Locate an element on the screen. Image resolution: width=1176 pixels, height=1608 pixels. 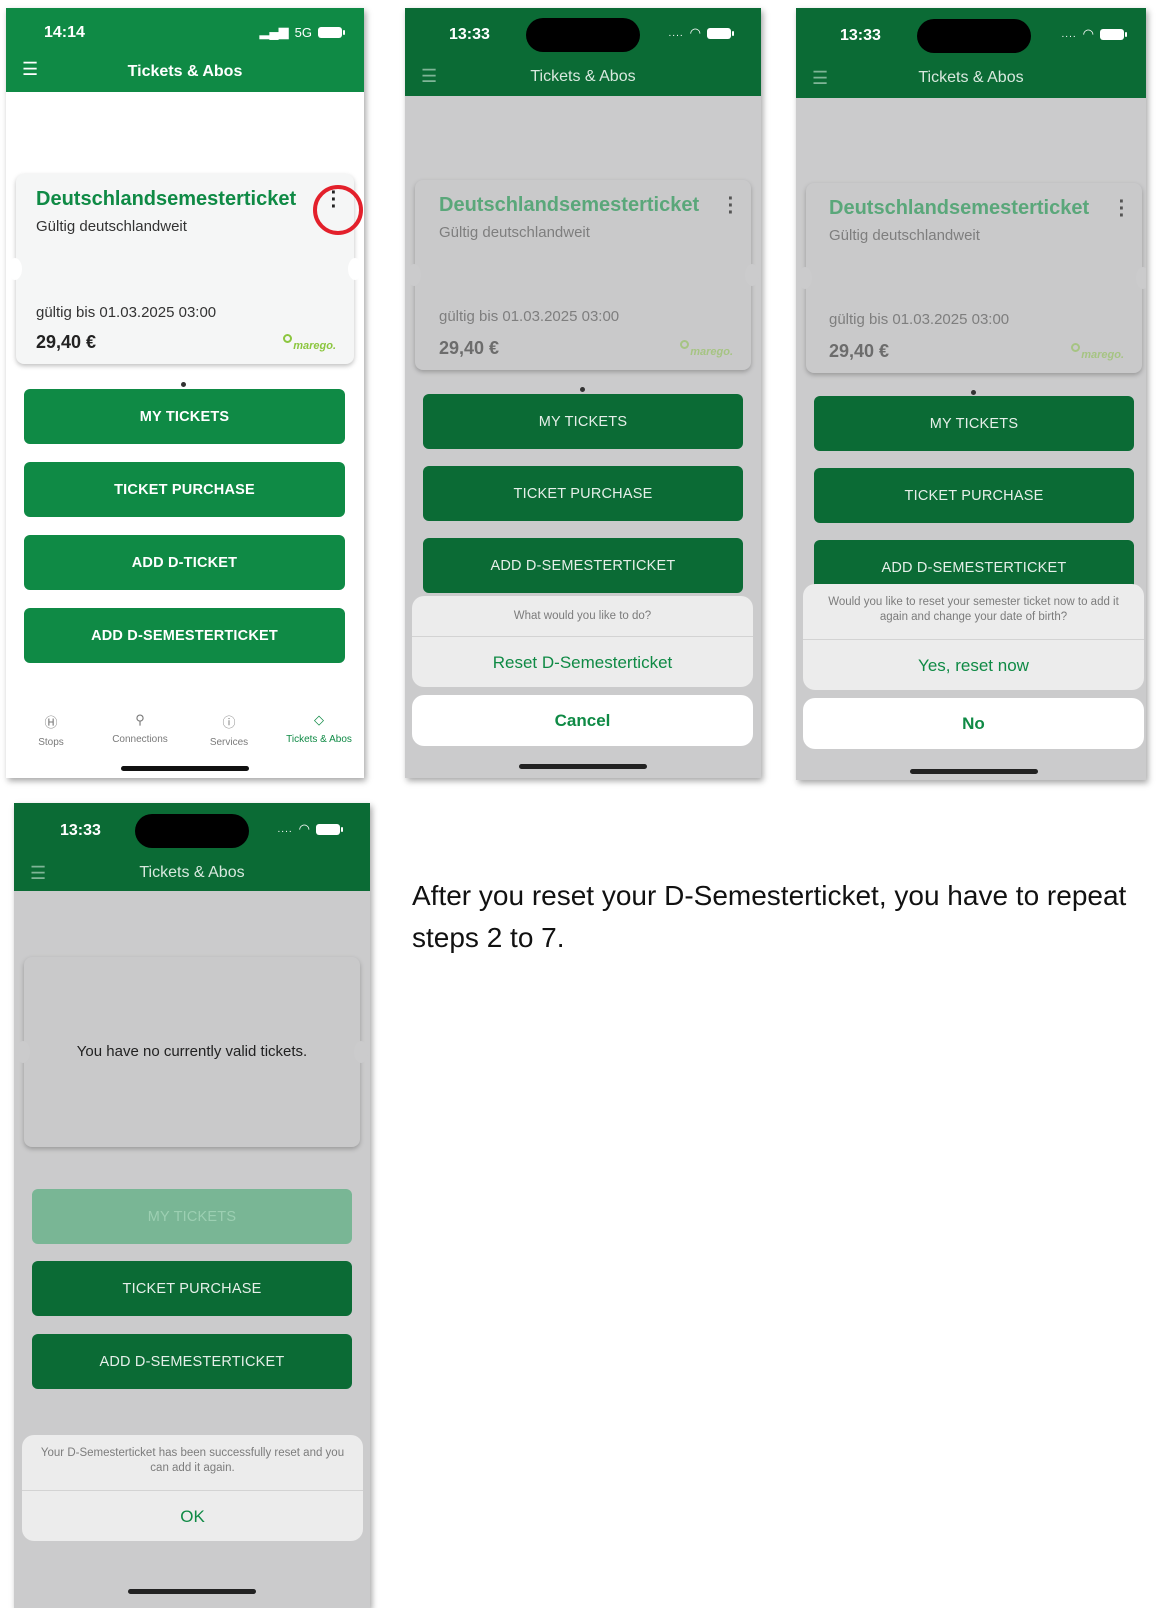
connections-icon: ⚲ is located at coordinates (140, 719).